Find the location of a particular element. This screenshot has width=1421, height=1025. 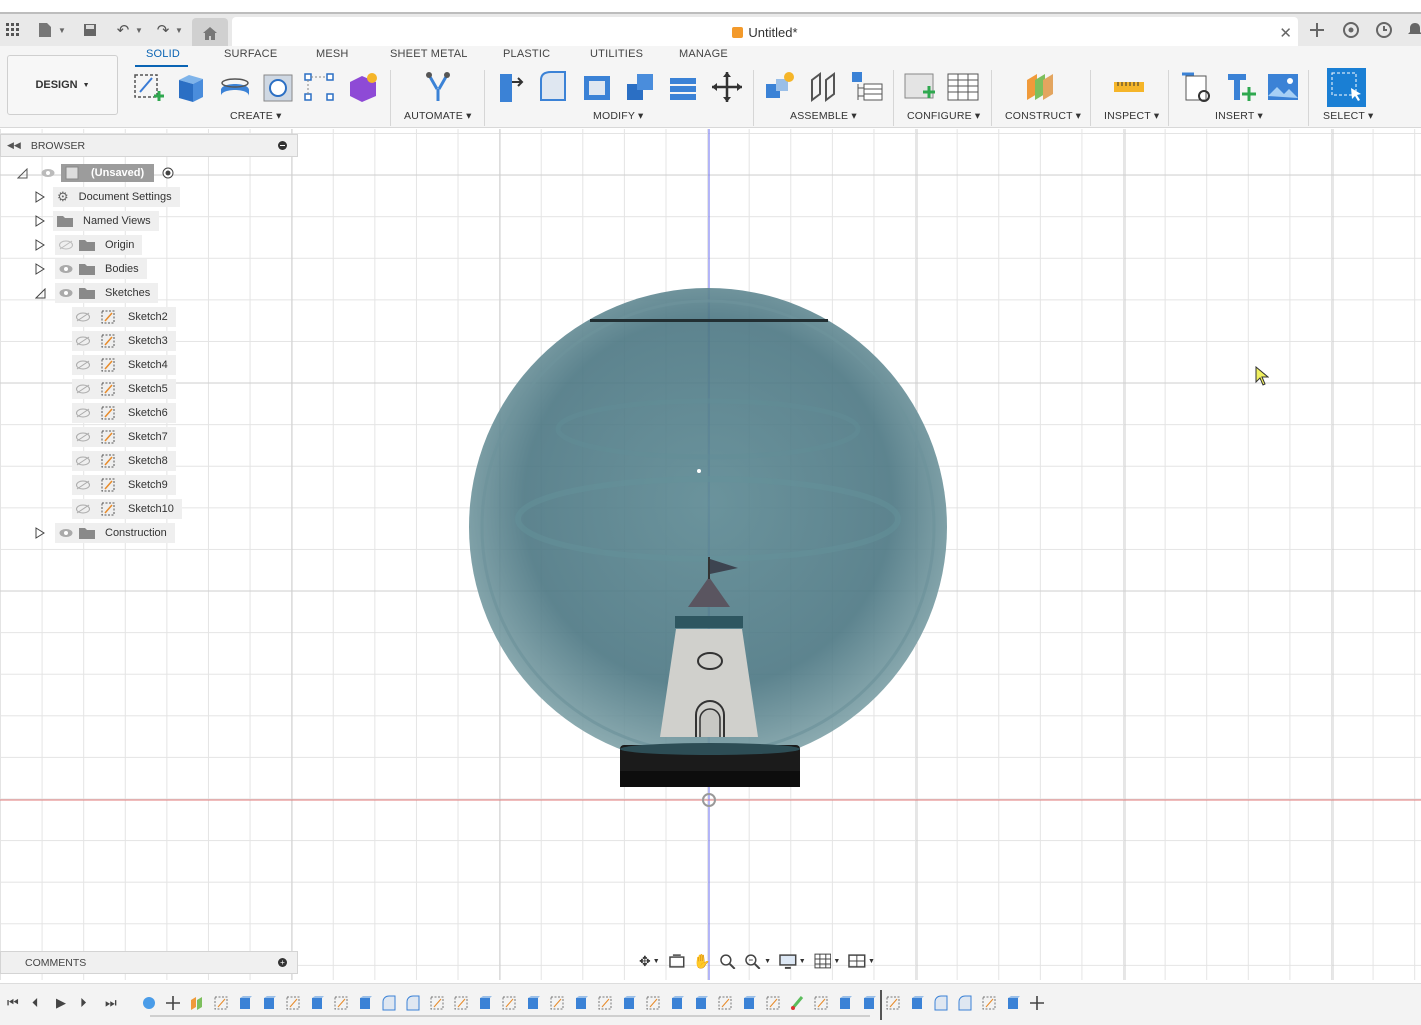

browser-item-sketch: Sketch2 is located at coordinates (124, 317).